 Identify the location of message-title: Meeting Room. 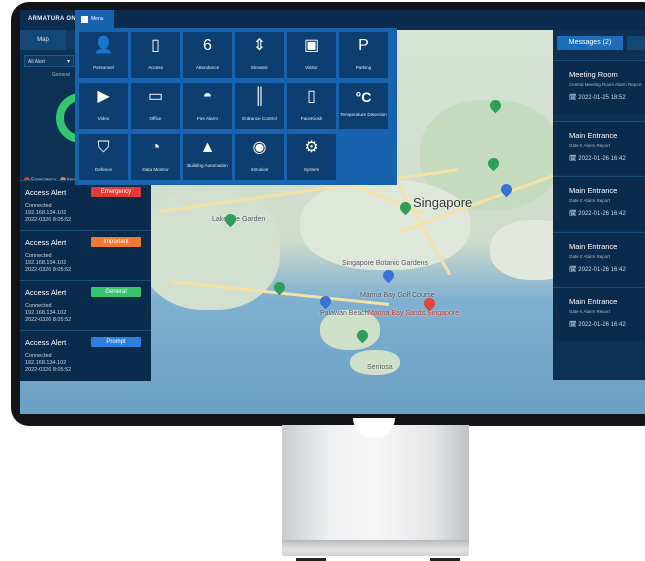
(593, 74).